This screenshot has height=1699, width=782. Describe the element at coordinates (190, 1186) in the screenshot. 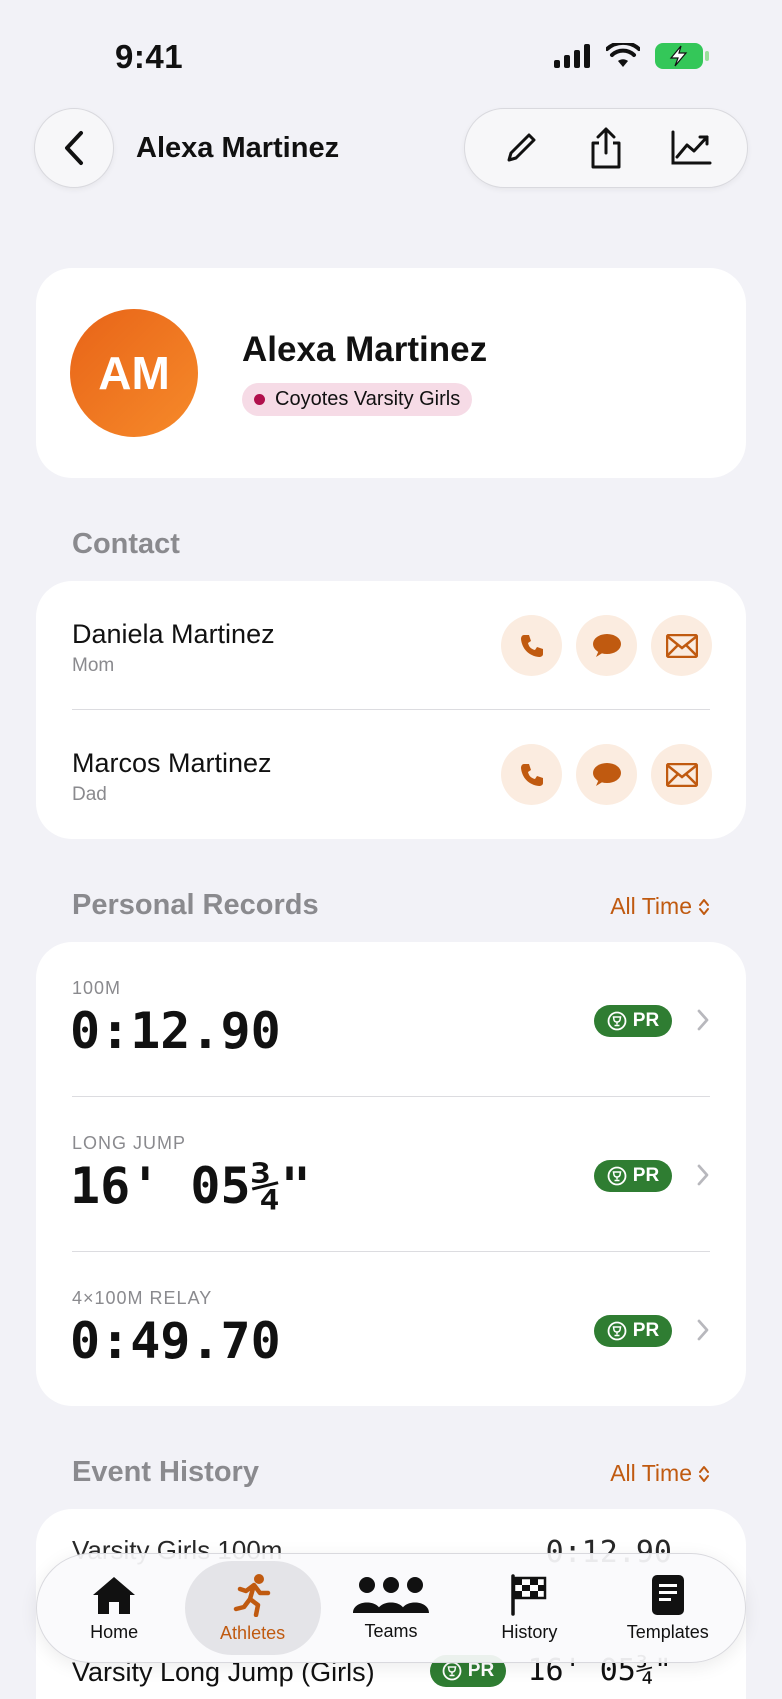

I see `record-value: 16' 05¾"` at that location.